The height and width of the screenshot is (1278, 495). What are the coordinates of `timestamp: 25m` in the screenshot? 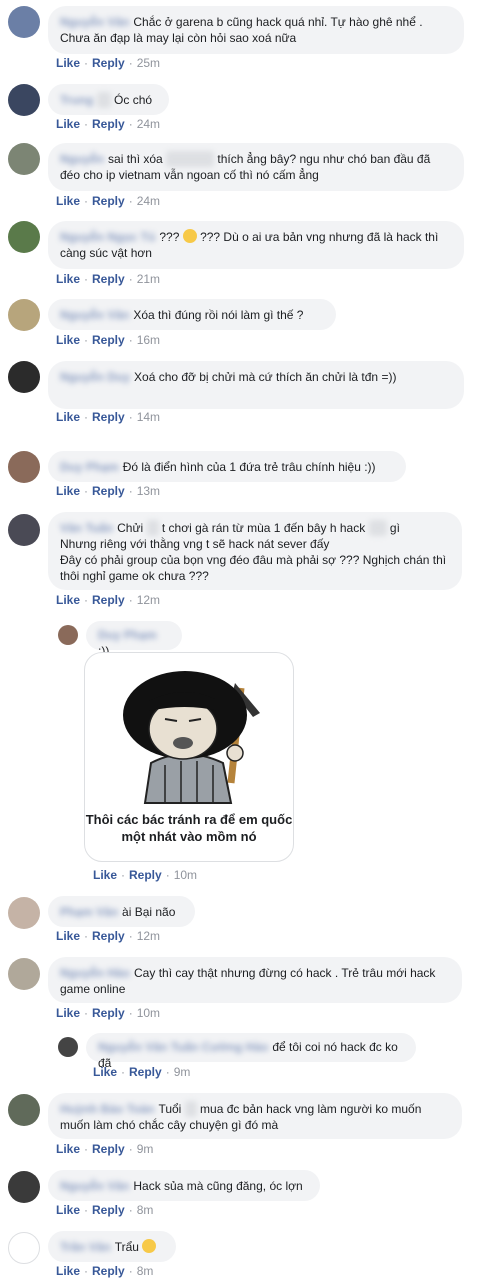 It's located at (148, 63).